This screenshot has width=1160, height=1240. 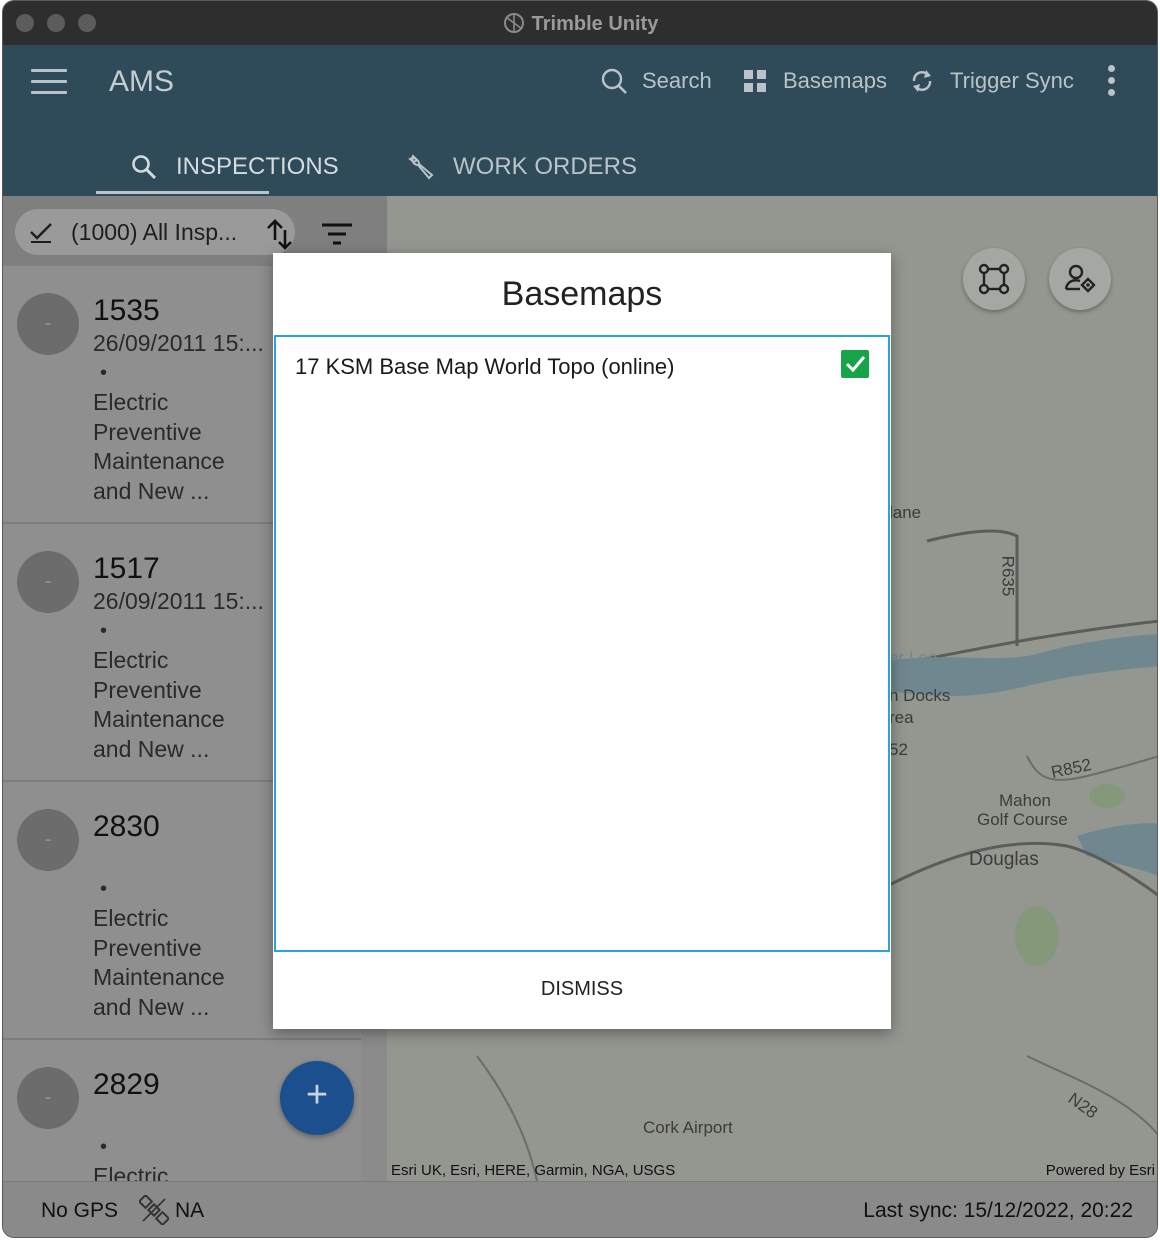 I want to click on grid-icon, so click(x=755, y=81).